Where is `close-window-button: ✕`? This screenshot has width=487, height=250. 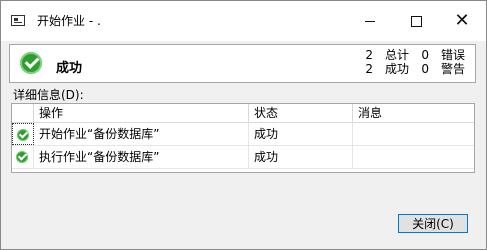 close-window-button: ✕ is located at coordinates (462, 21).